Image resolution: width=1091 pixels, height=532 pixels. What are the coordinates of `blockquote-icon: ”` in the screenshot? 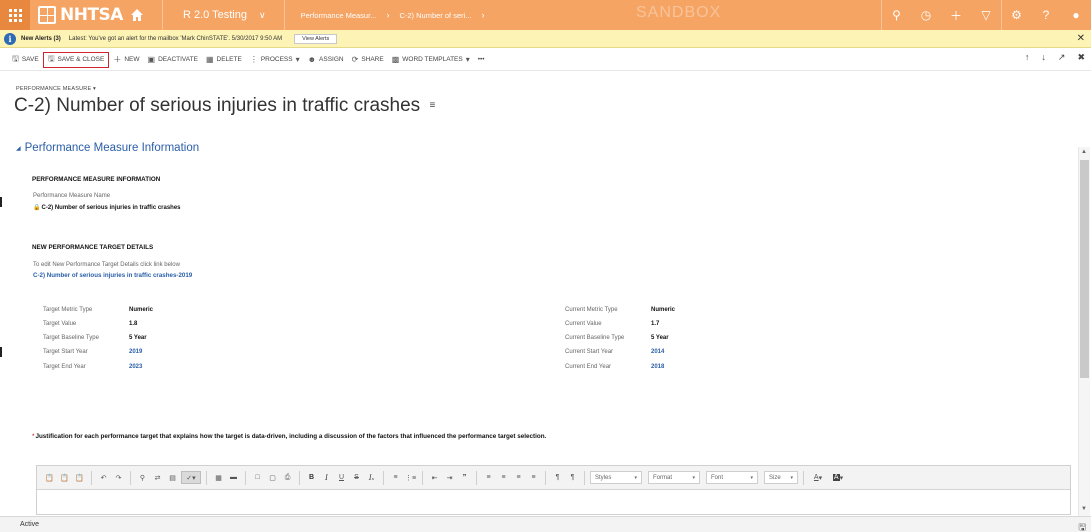 It's located at (464, 477).